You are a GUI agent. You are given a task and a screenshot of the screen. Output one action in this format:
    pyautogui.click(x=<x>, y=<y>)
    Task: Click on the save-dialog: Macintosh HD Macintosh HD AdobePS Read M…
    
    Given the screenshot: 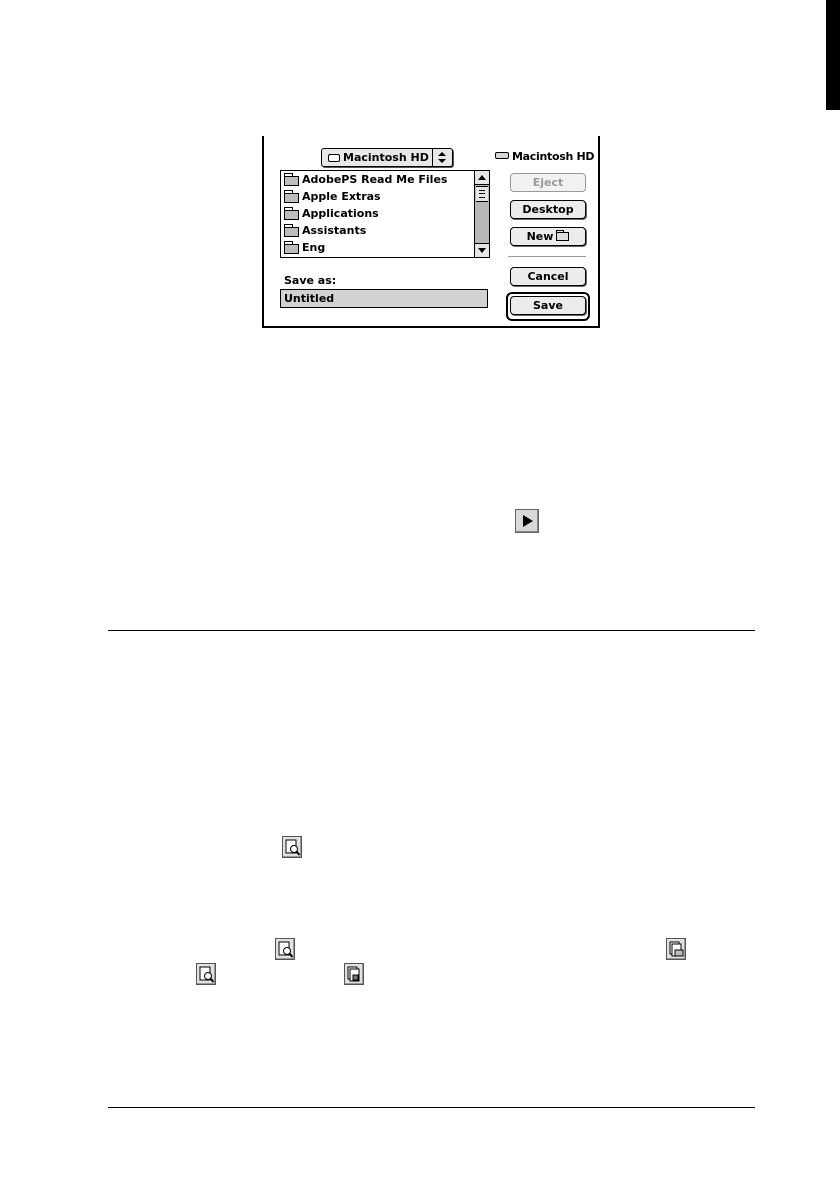 What is the action you would take?
    pyautogui.click(x=431, y=232)
    